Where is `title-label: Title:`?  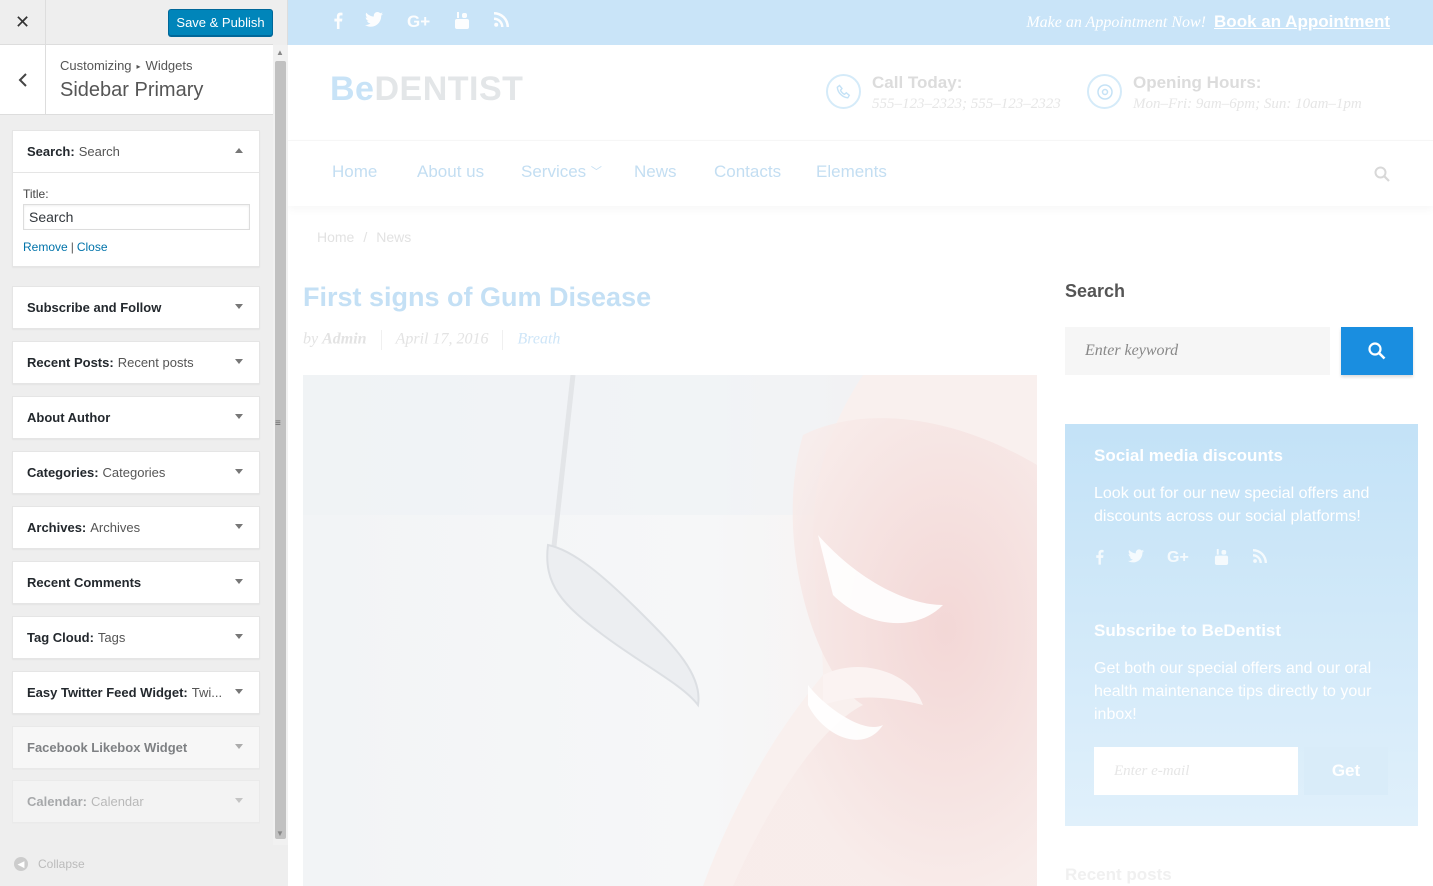 title-label: Title: is located at coordinates (36, 194).